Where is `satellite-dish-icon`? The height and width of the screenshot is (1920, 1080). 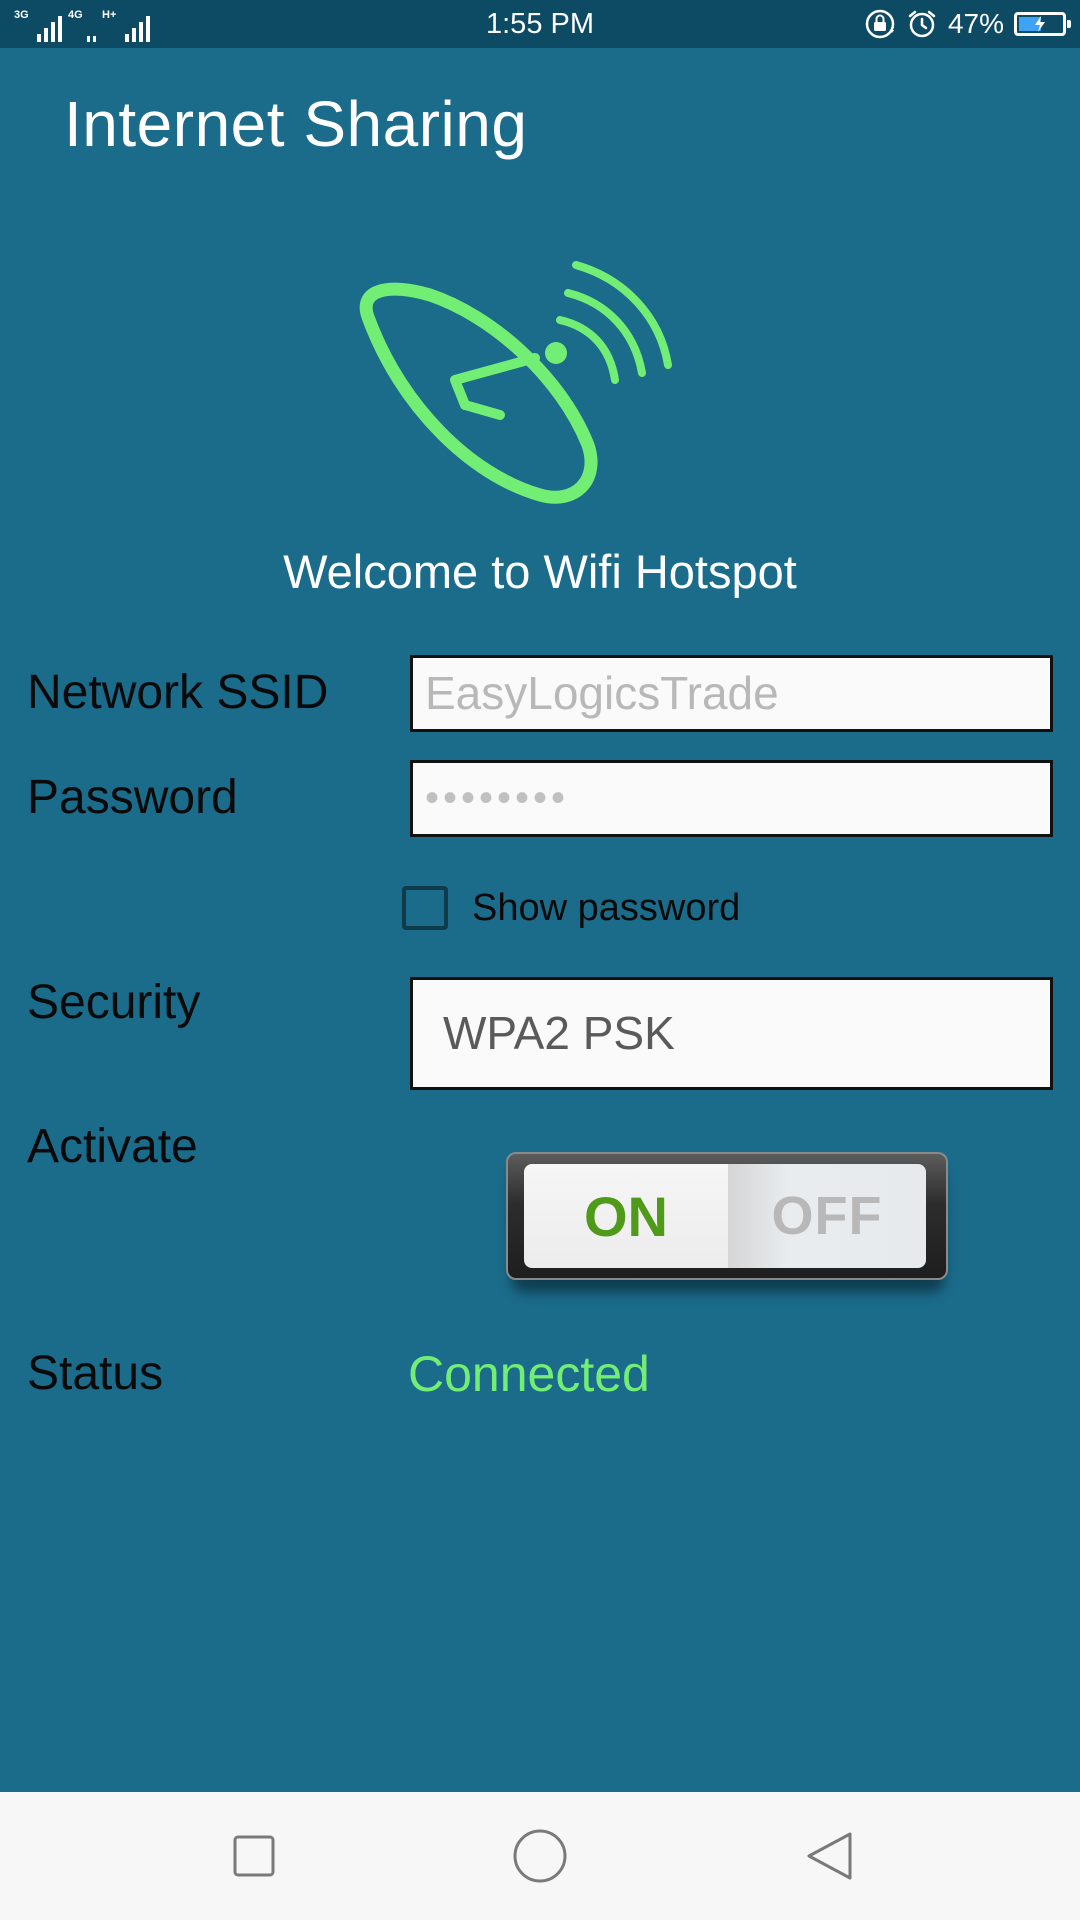 satellite-dish-icon is located at coordinates (515, 382).